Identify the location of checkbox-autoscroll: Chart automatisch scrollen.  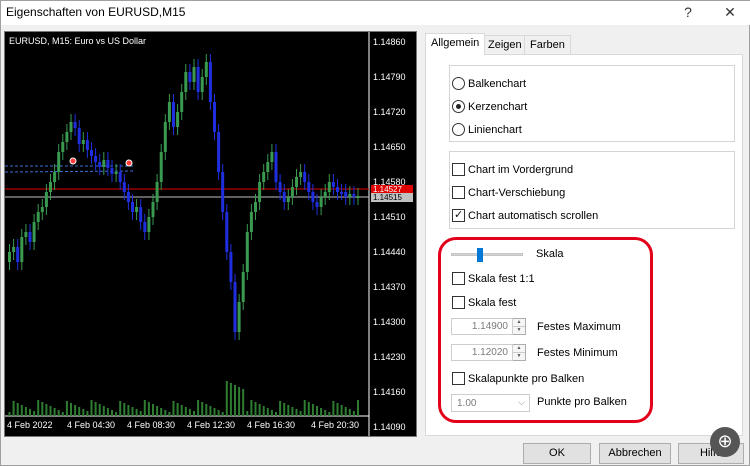
(525, 215).